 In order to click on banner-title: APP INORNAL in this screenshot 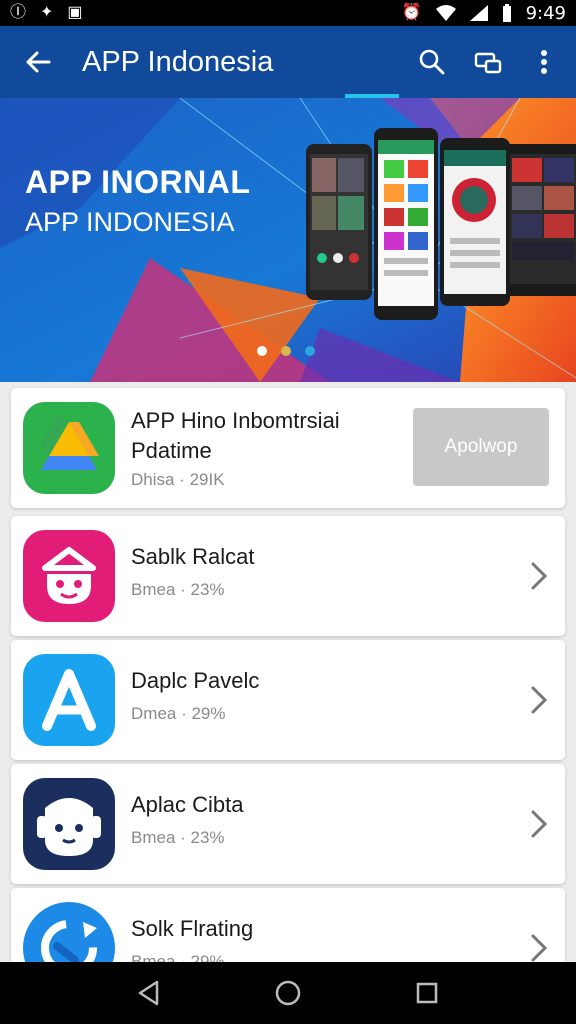, I will do `click(138, 182)`.